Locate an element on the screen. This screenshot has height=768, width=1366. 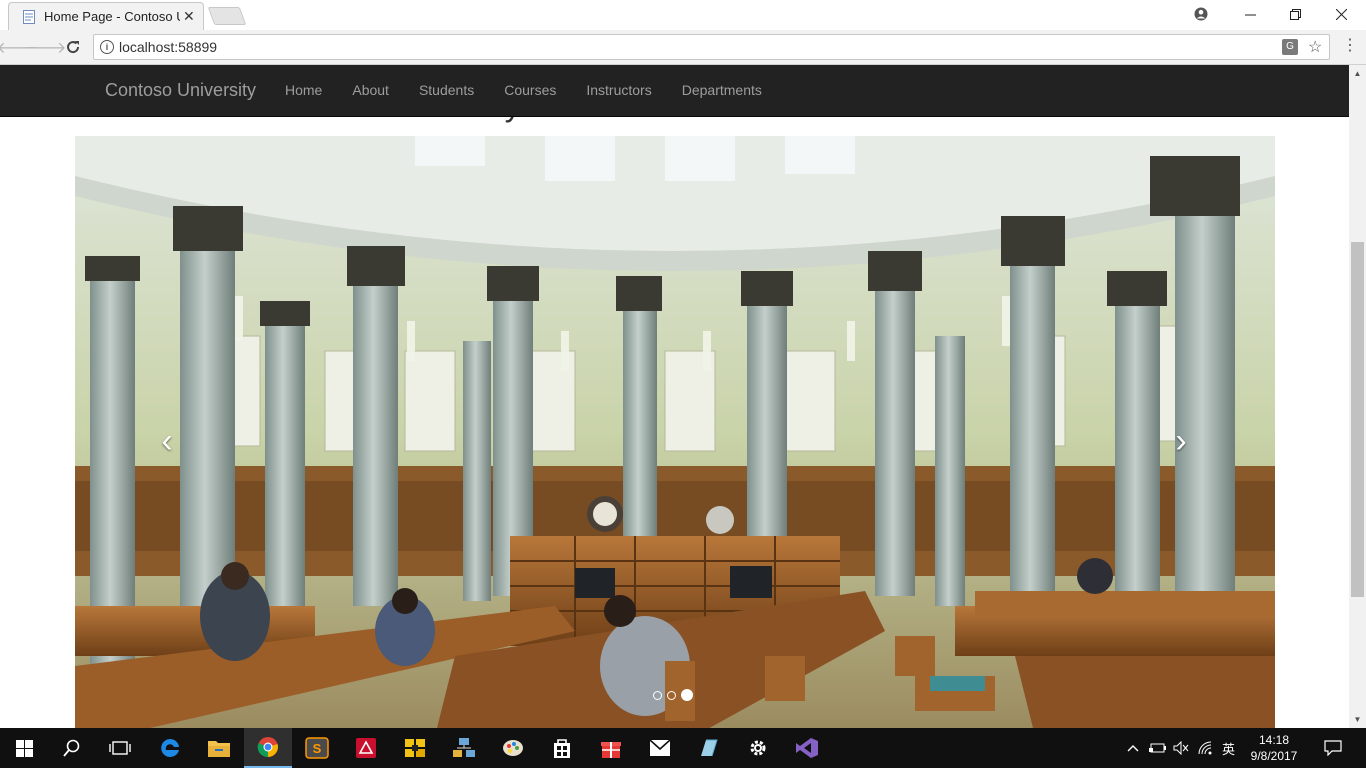
window-close-button is located at coordinates (1341, 14).